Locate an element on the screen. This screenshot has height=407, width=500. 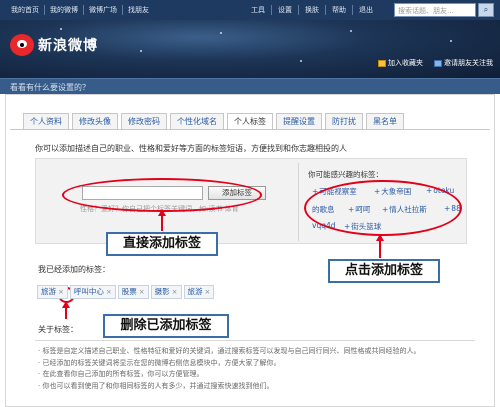
tab-divider is located at coordinates (250, 129).